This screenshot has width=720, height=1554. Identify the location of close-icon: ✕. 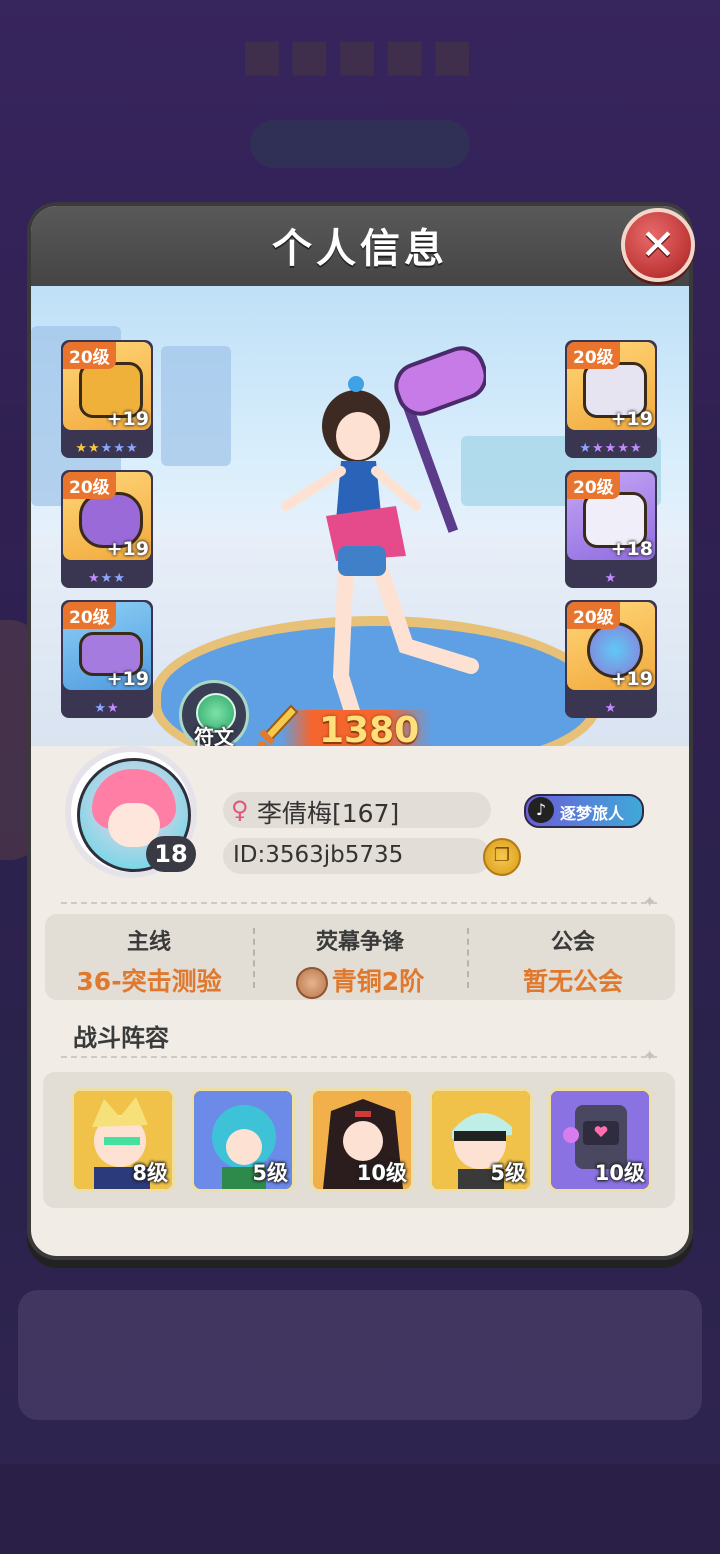
(658, 244).